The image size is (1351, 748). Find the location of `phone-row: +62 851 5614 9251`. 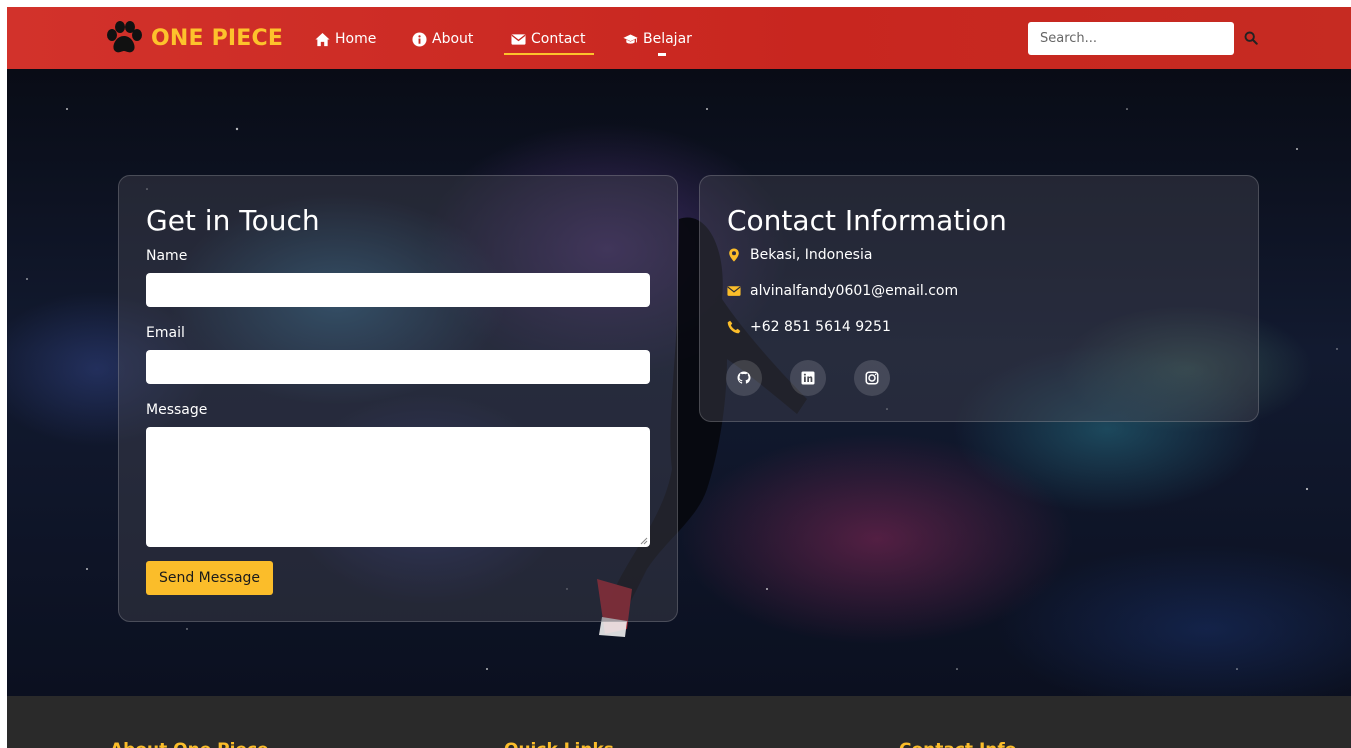

phone-row: +62 851 5614 9251 is located at coordinates (809, 327).